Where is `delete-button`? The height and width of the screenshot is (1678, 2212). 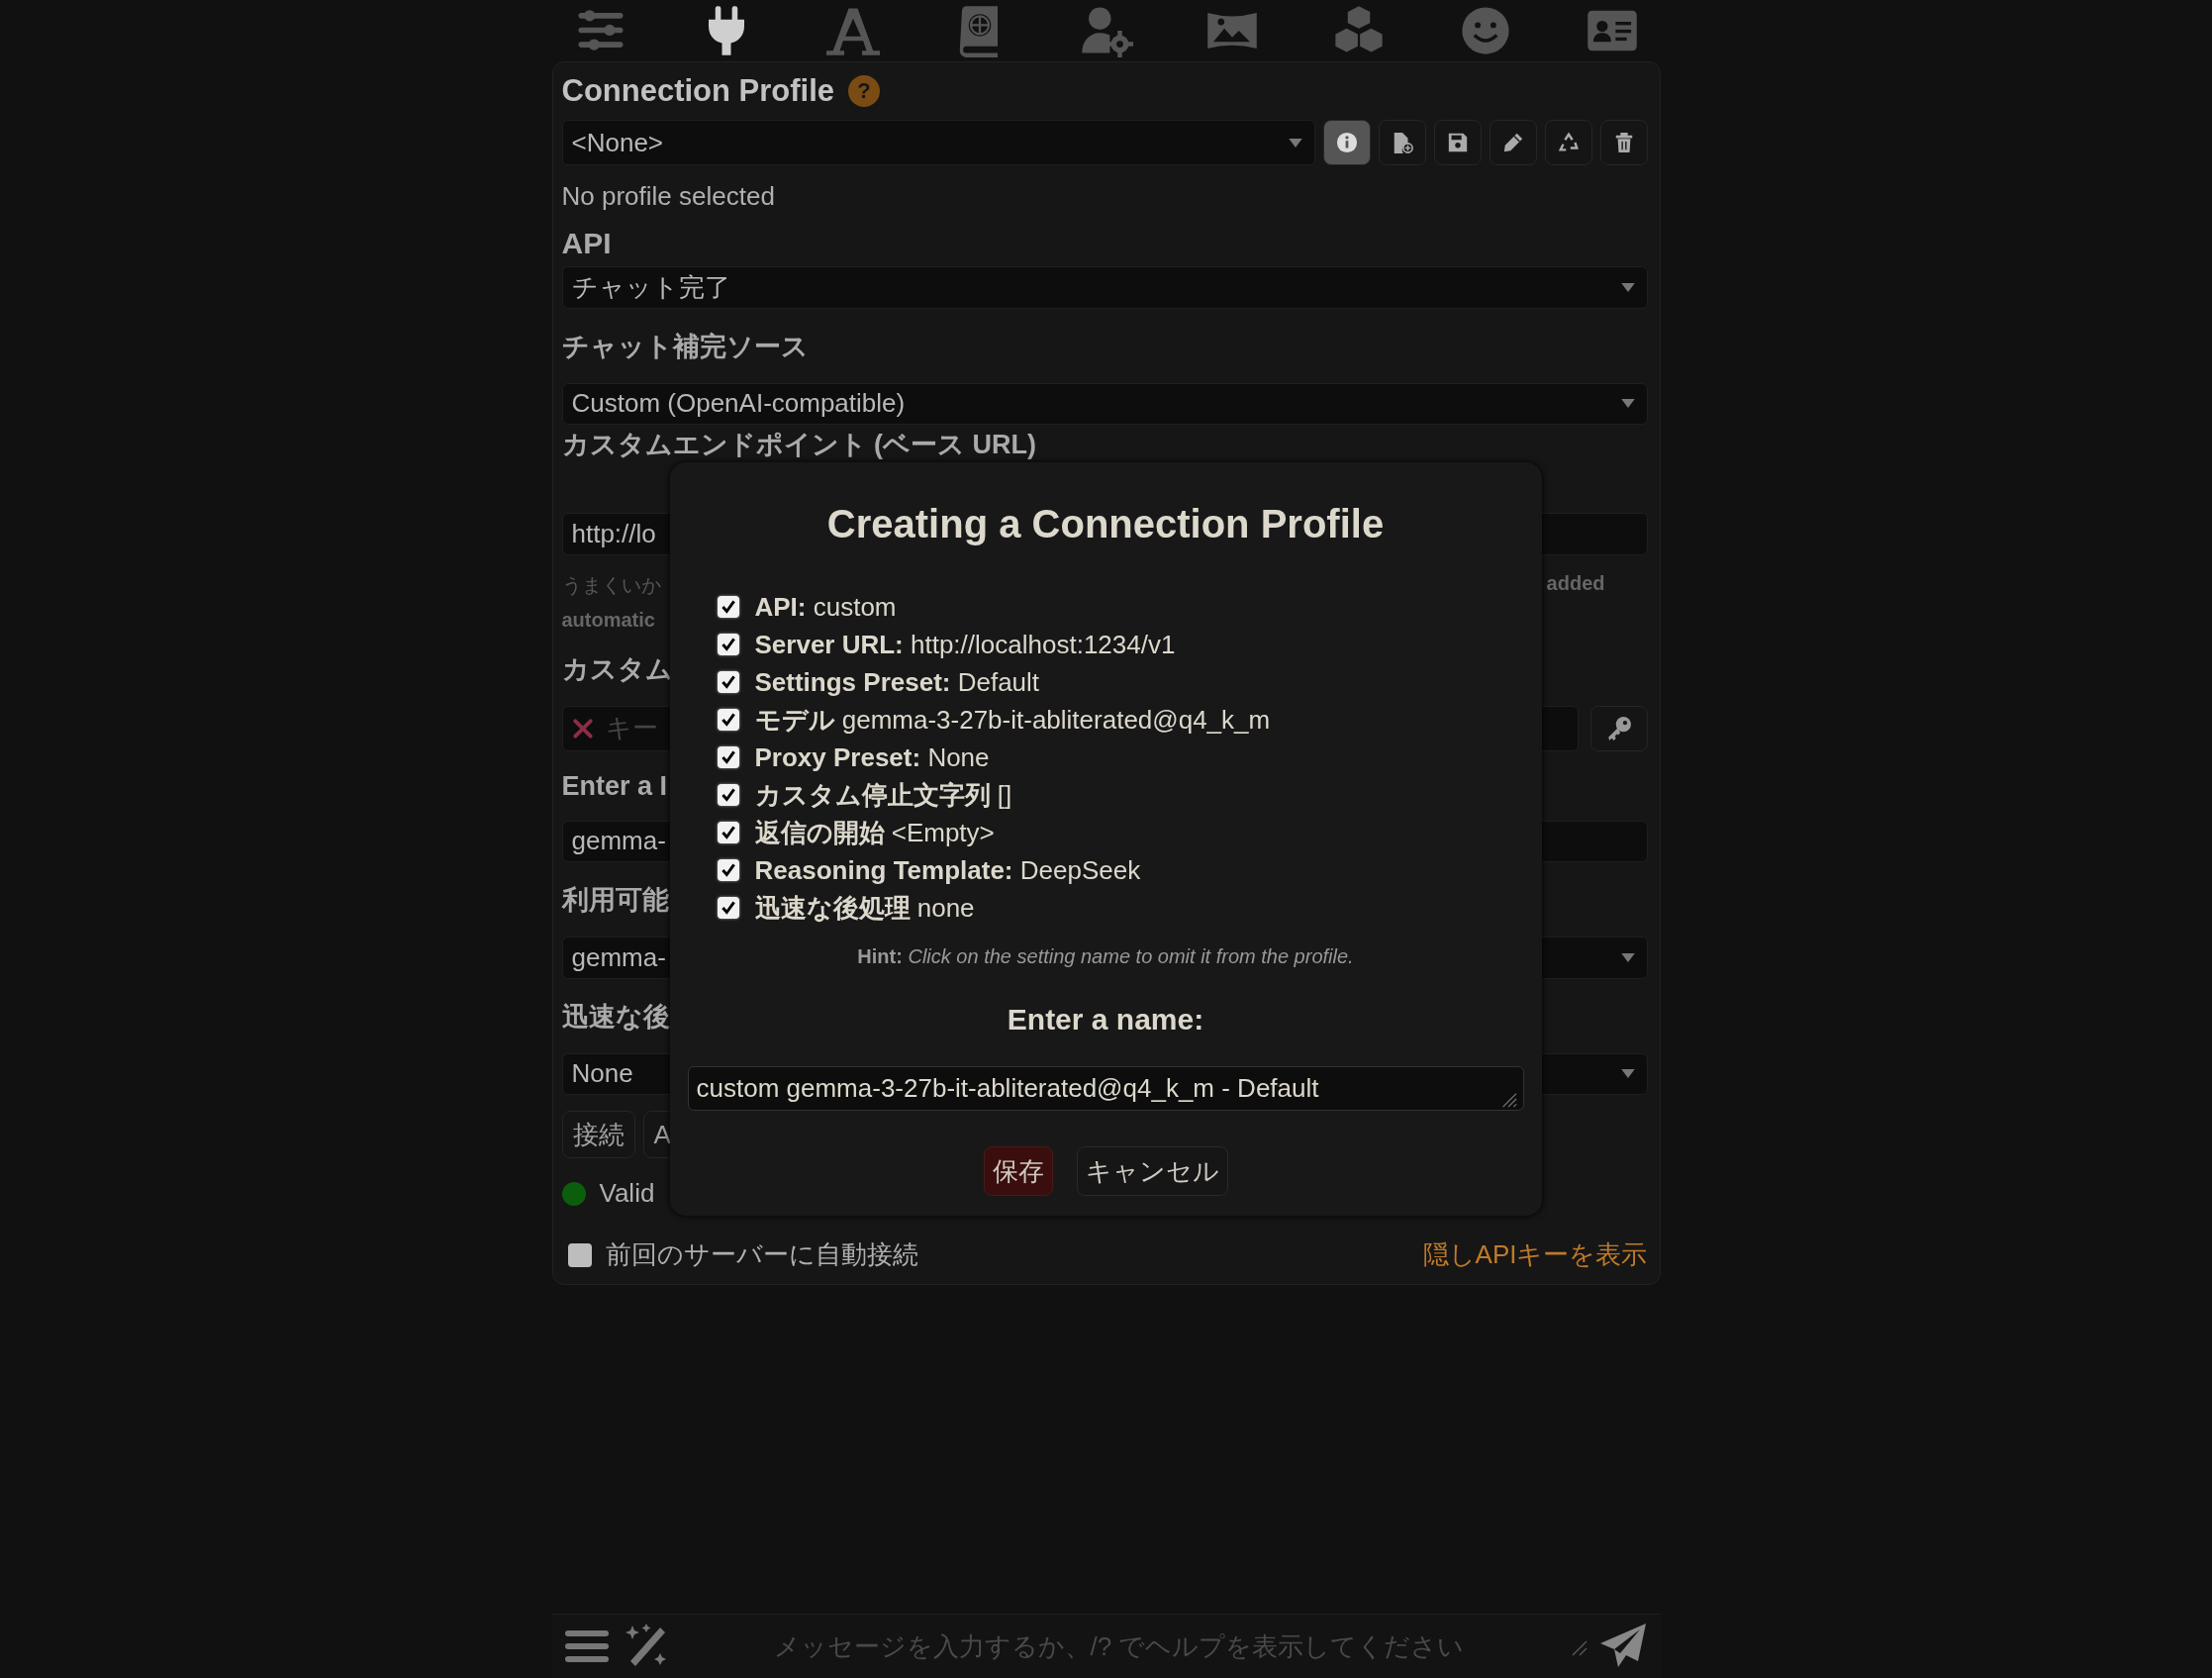
delete-button is located at coordinates (1623, 142).